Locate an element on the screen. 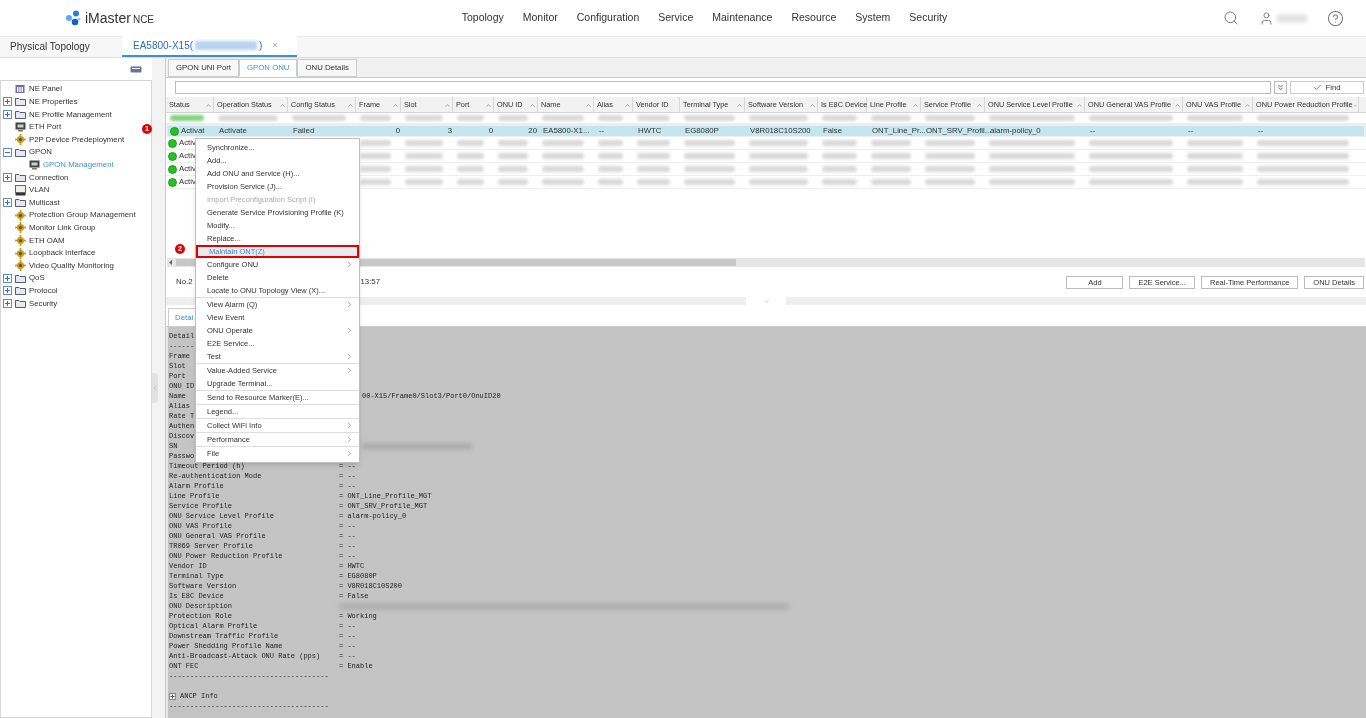  nav-link: Service is located at coordinates (676, 18).